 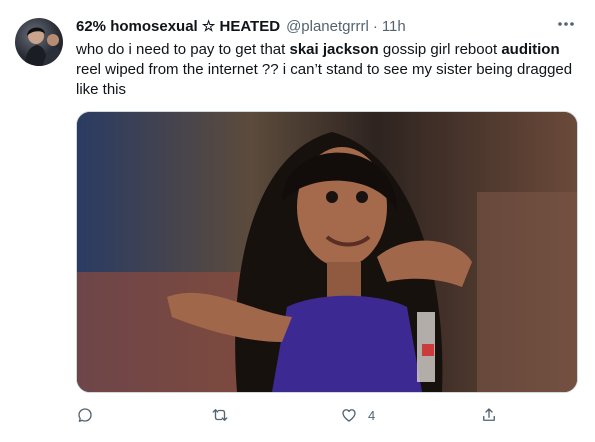 What do you see at coordinates (178, 26) in the screenshot?
I see `display-name: 62% homosexual ☆ HEATED` at bounding box center [178, 26].